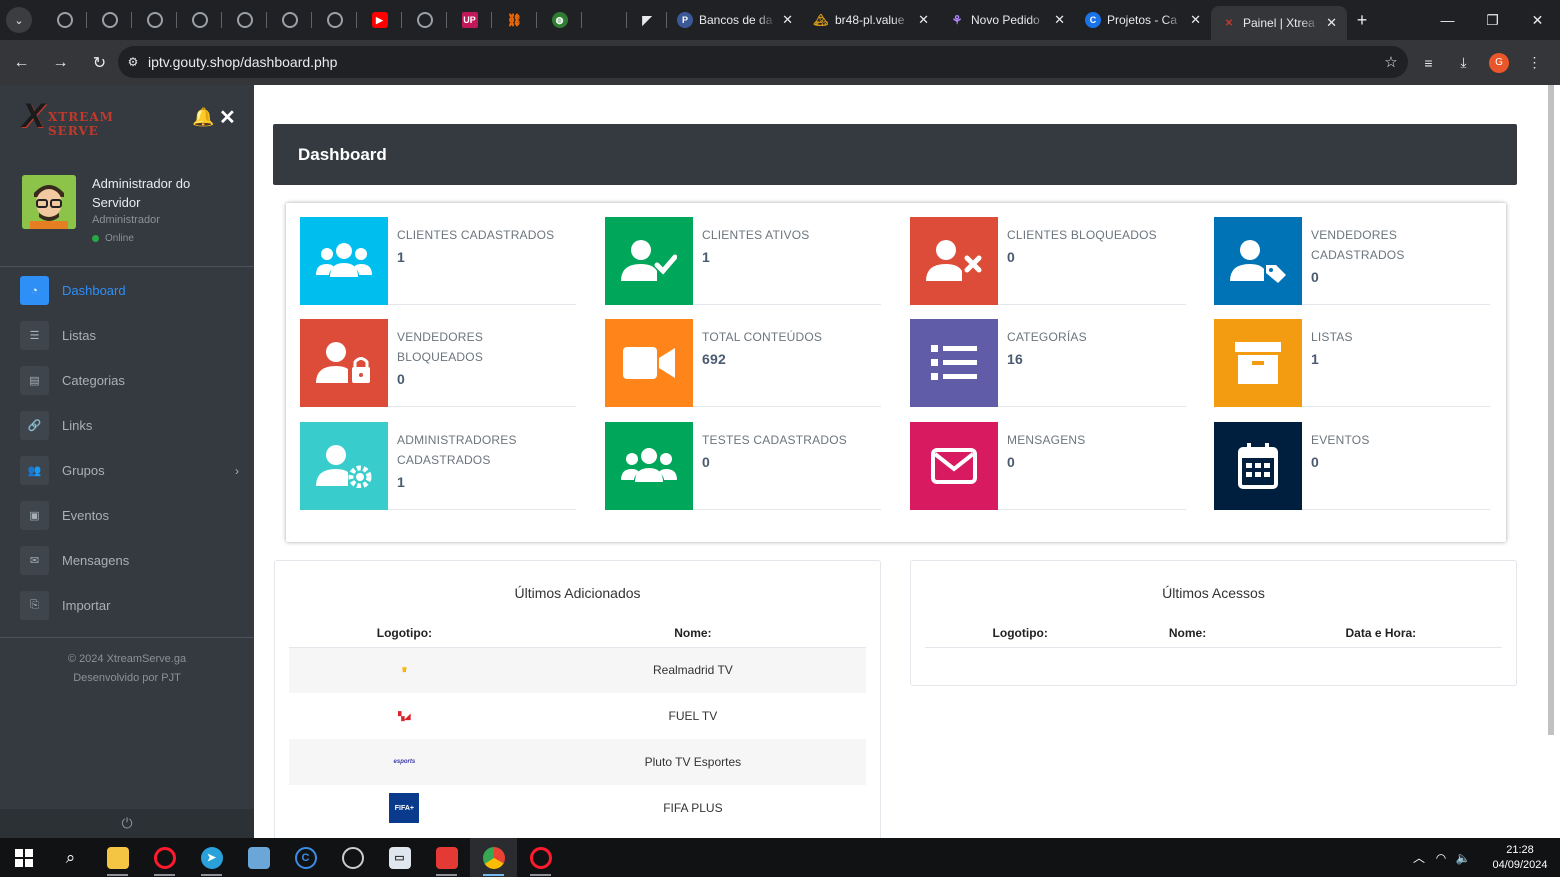 Image resolution: width=1560 pixels, height=877 pixels. I want to click on sidebar-item-importar: ⎘ Importar, so click(127, 605).